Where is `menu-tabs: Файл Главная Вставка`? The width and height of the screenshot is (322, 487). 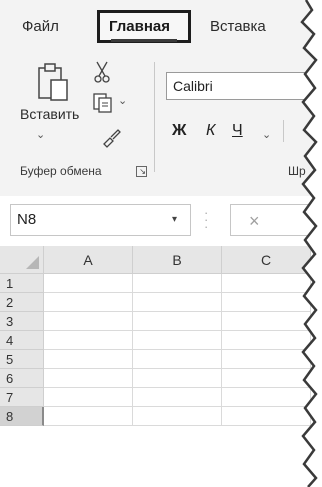
menu-tabs: Файл Главная Вставка is located at coordinates (161, 24).